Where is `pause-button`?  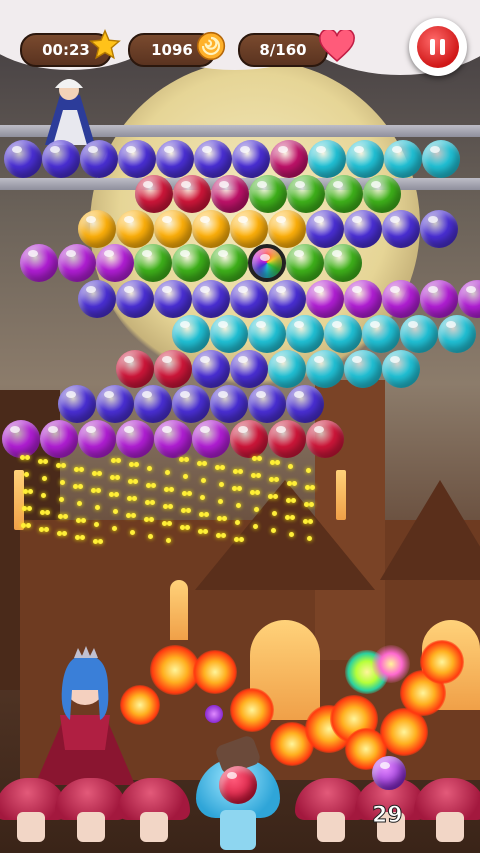 pause-button is located at coordinates (438, 47).